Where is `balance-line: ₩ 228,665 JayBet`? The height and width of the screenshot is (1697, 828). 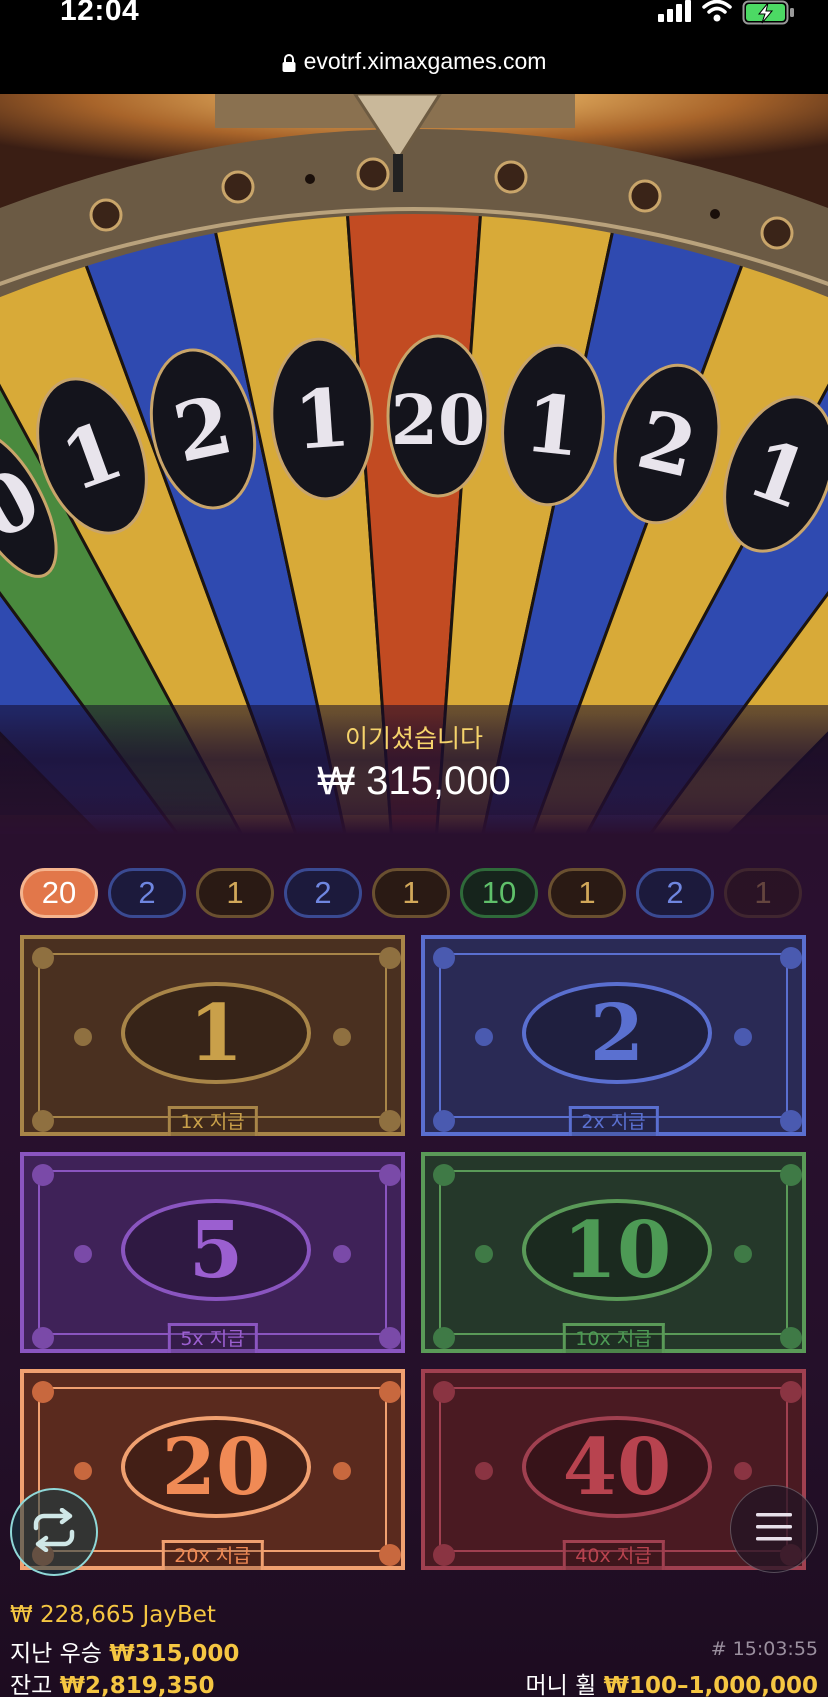 balance-line: ₩ 228,665 JayBet is located at coordinates (113, 1615).